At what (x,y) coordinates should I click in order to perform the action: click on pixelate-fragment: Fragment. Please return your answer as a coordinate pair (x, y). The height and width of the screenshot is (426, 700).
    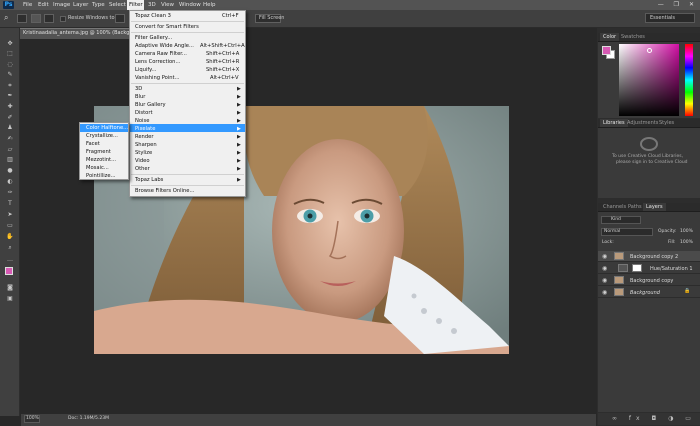
    Looking at the image, I should click on (98, 152).